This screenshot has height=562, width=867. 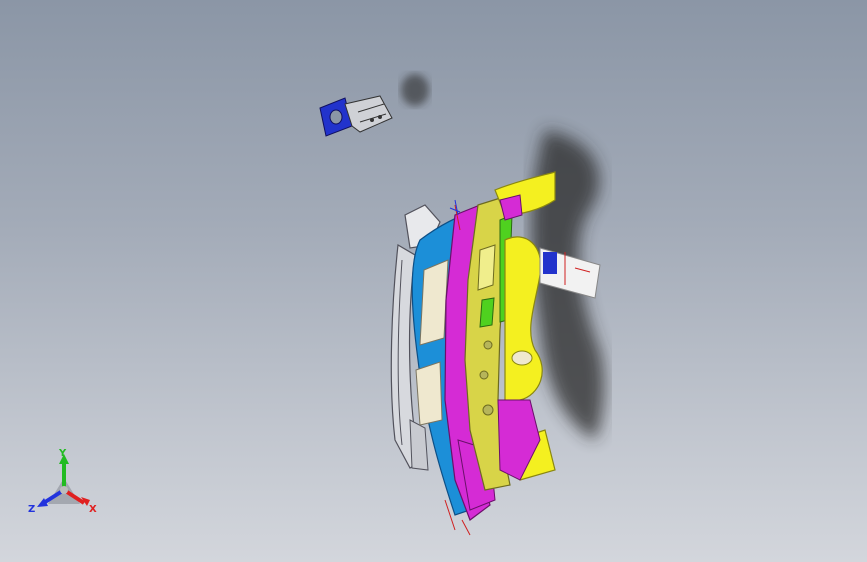 What do you see at coordinates (93, 509) in the screenshot?
I see `axis-x-label: X` at bounding box center [93, 509].